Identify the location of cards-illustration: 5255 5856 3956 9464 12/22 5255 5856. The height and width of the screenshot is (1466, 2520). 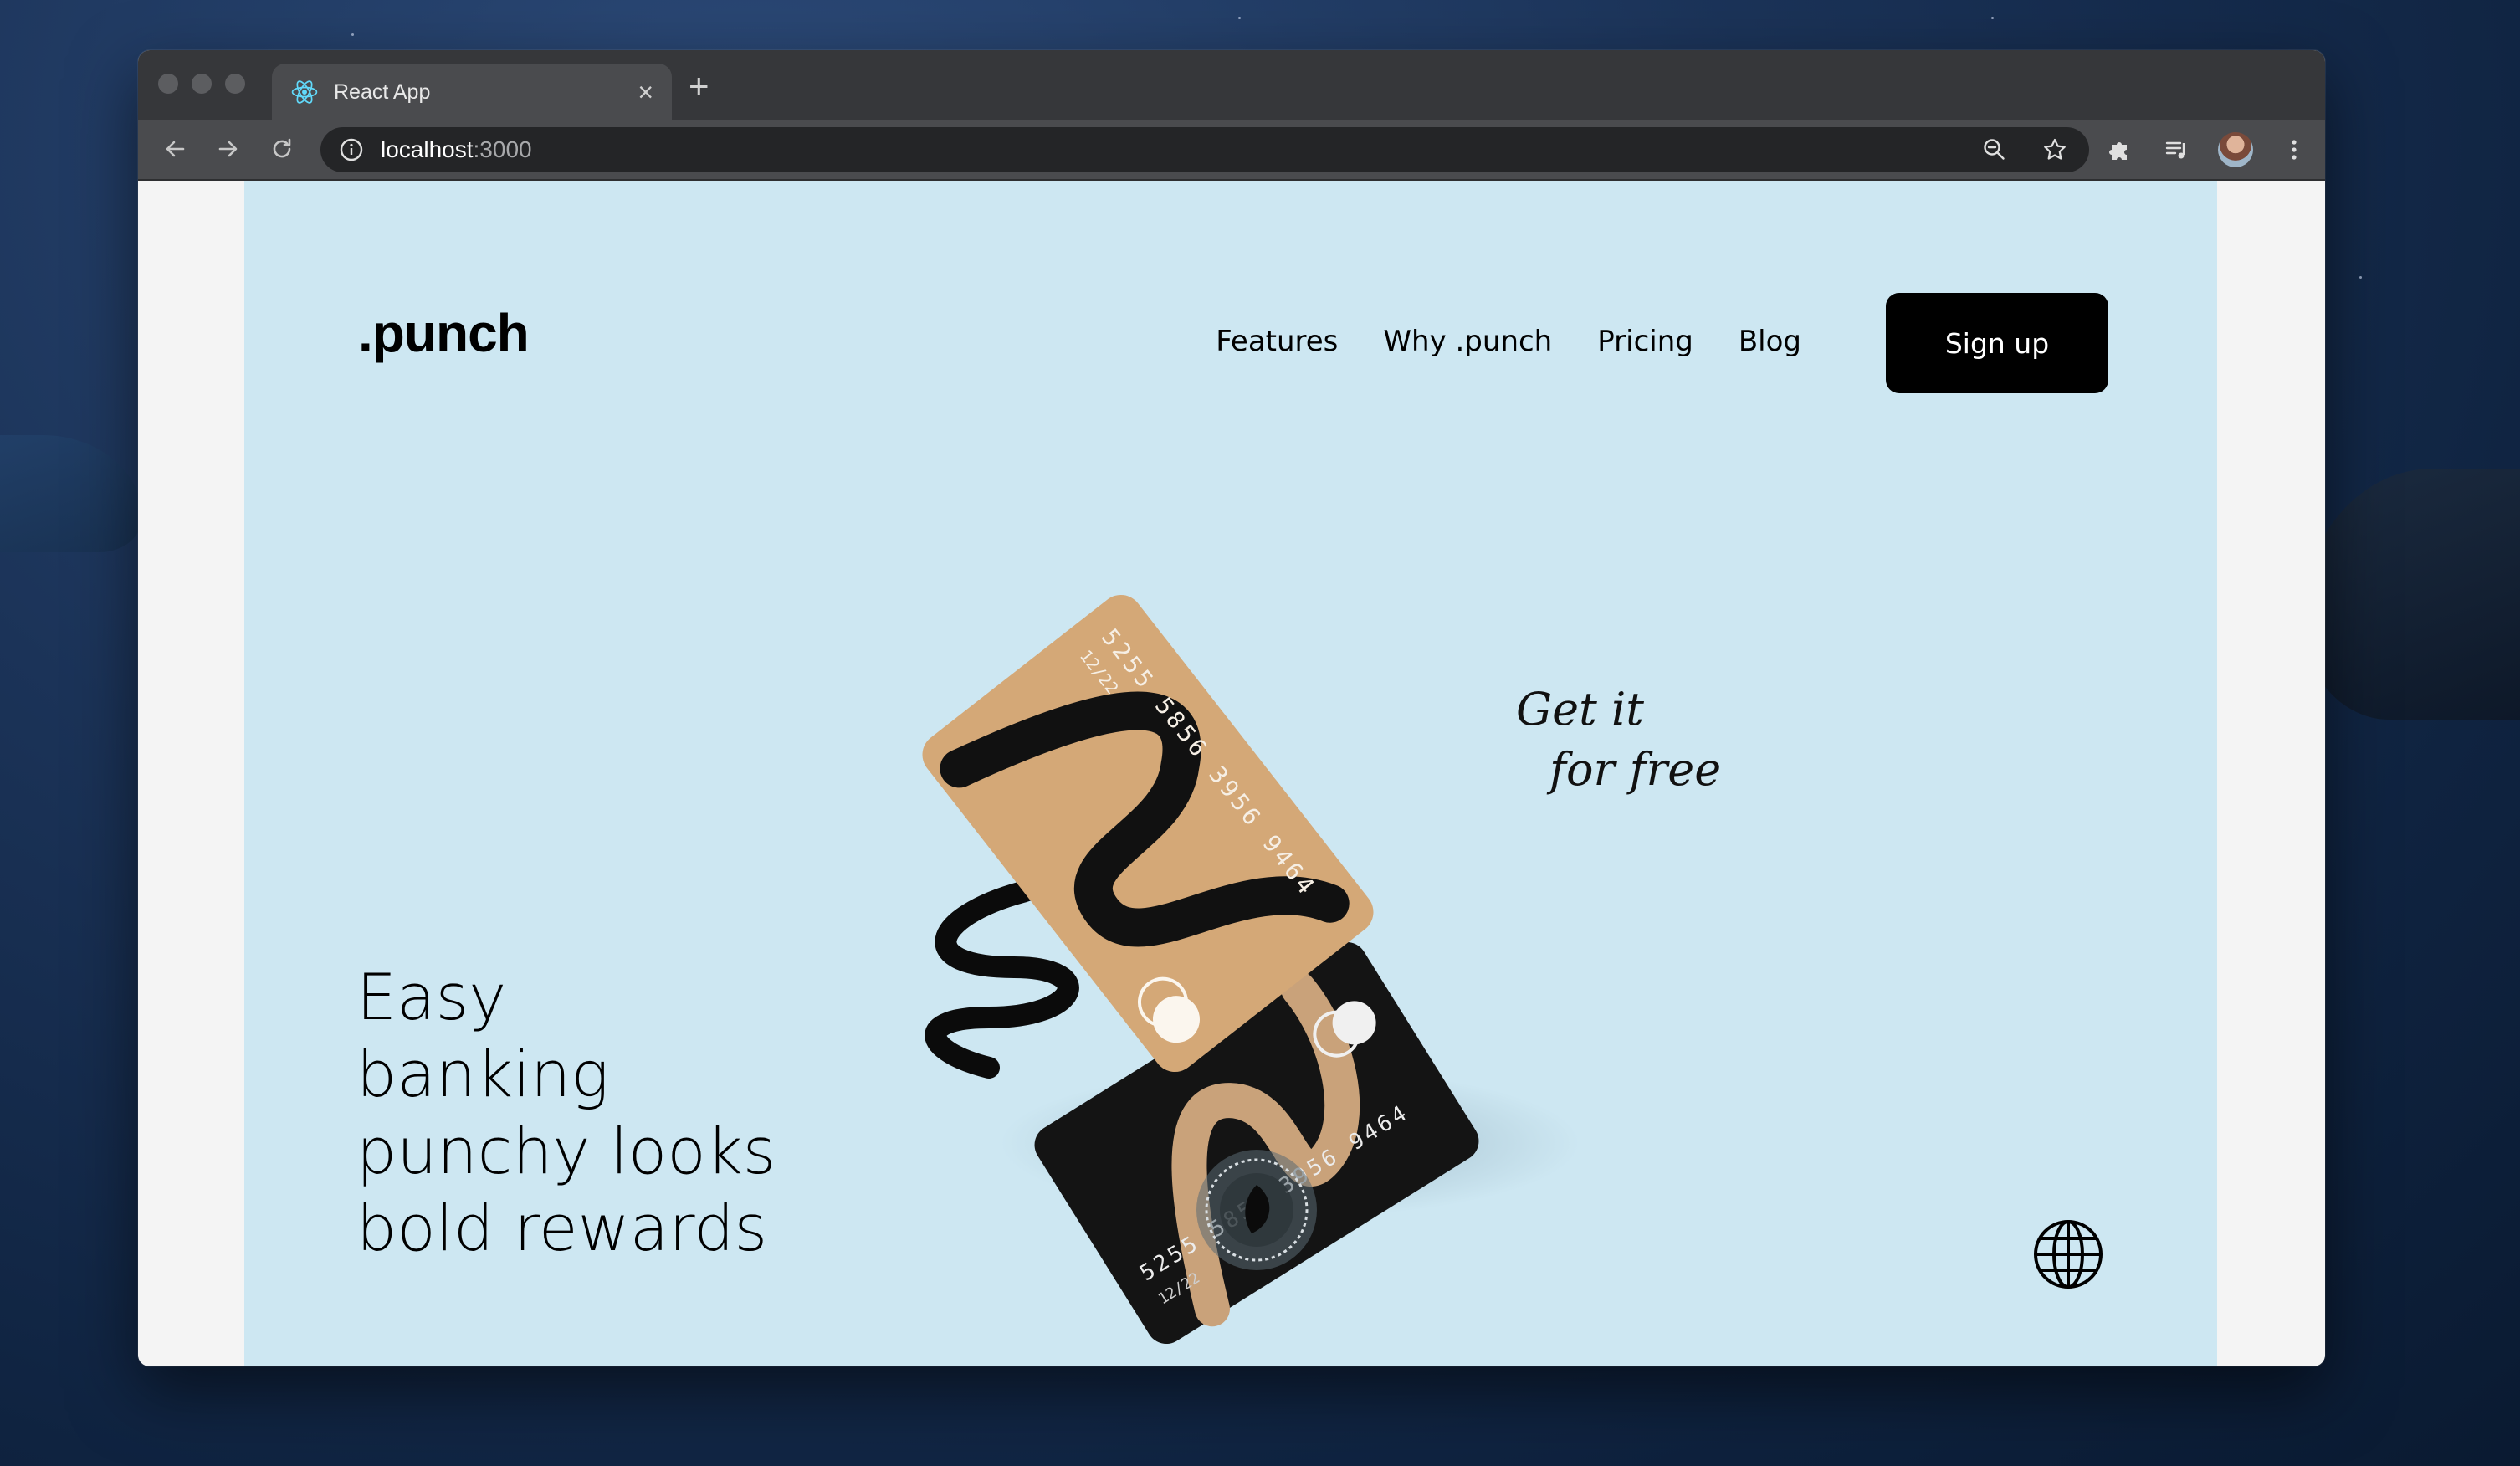
(1200, 969).